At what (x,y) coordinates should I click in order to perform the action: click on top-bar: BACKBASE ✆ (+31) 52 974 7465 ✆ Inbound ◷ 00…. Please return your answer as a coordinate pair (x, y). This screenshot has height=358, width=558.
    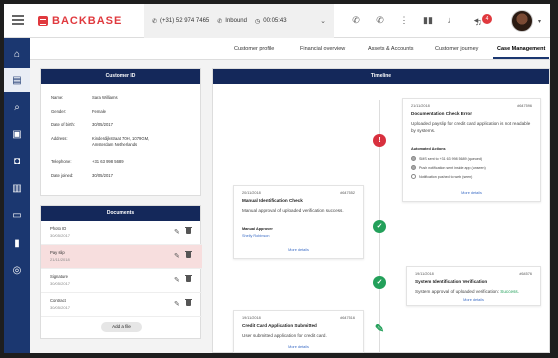
    Looking at the image, I should click on (277, 21).